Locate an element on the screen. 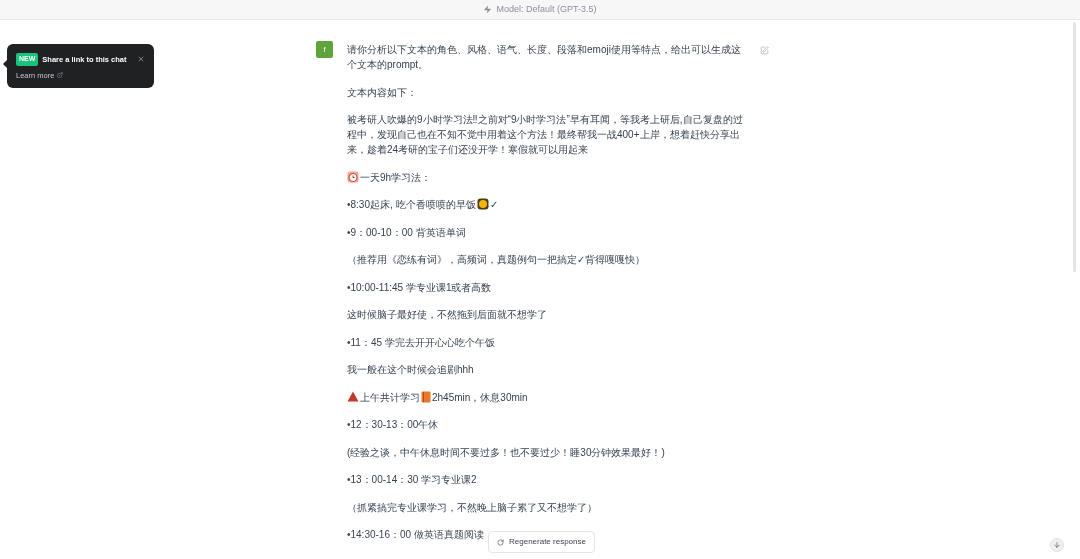  close-icon is located at coordinates (141, 59).